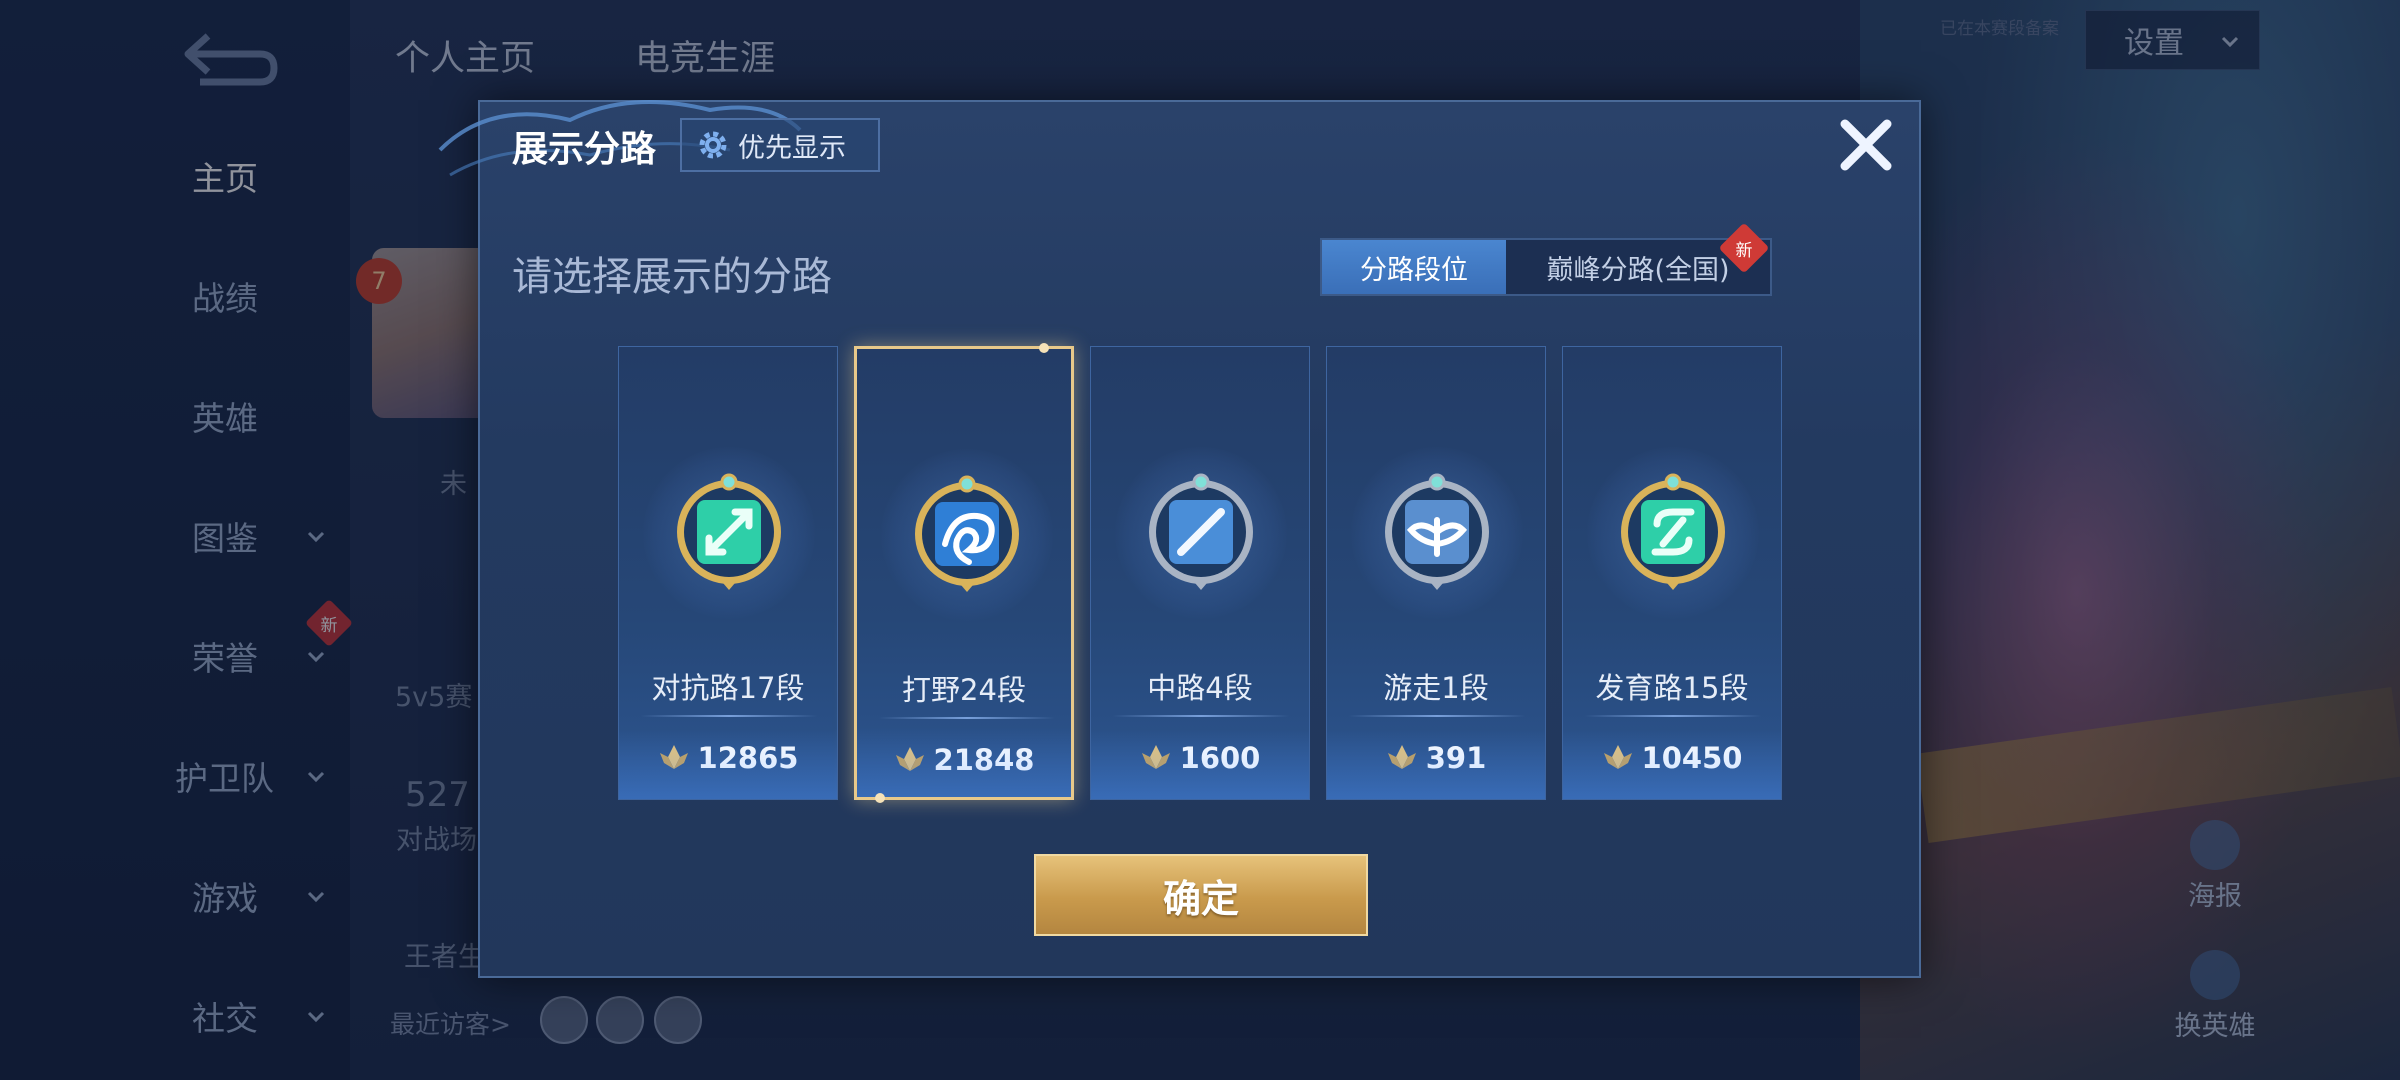 The height and width of the screenshot is (1080, 2400). I want to click on tab-peak-lane: 巅峰分路(全国) 新, so click(1638, 258).